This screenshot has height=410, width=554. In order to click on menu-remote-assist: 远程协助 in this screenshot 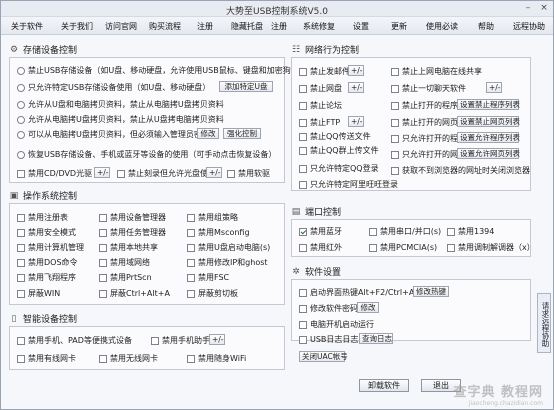, I will do `click(529, 26)`.